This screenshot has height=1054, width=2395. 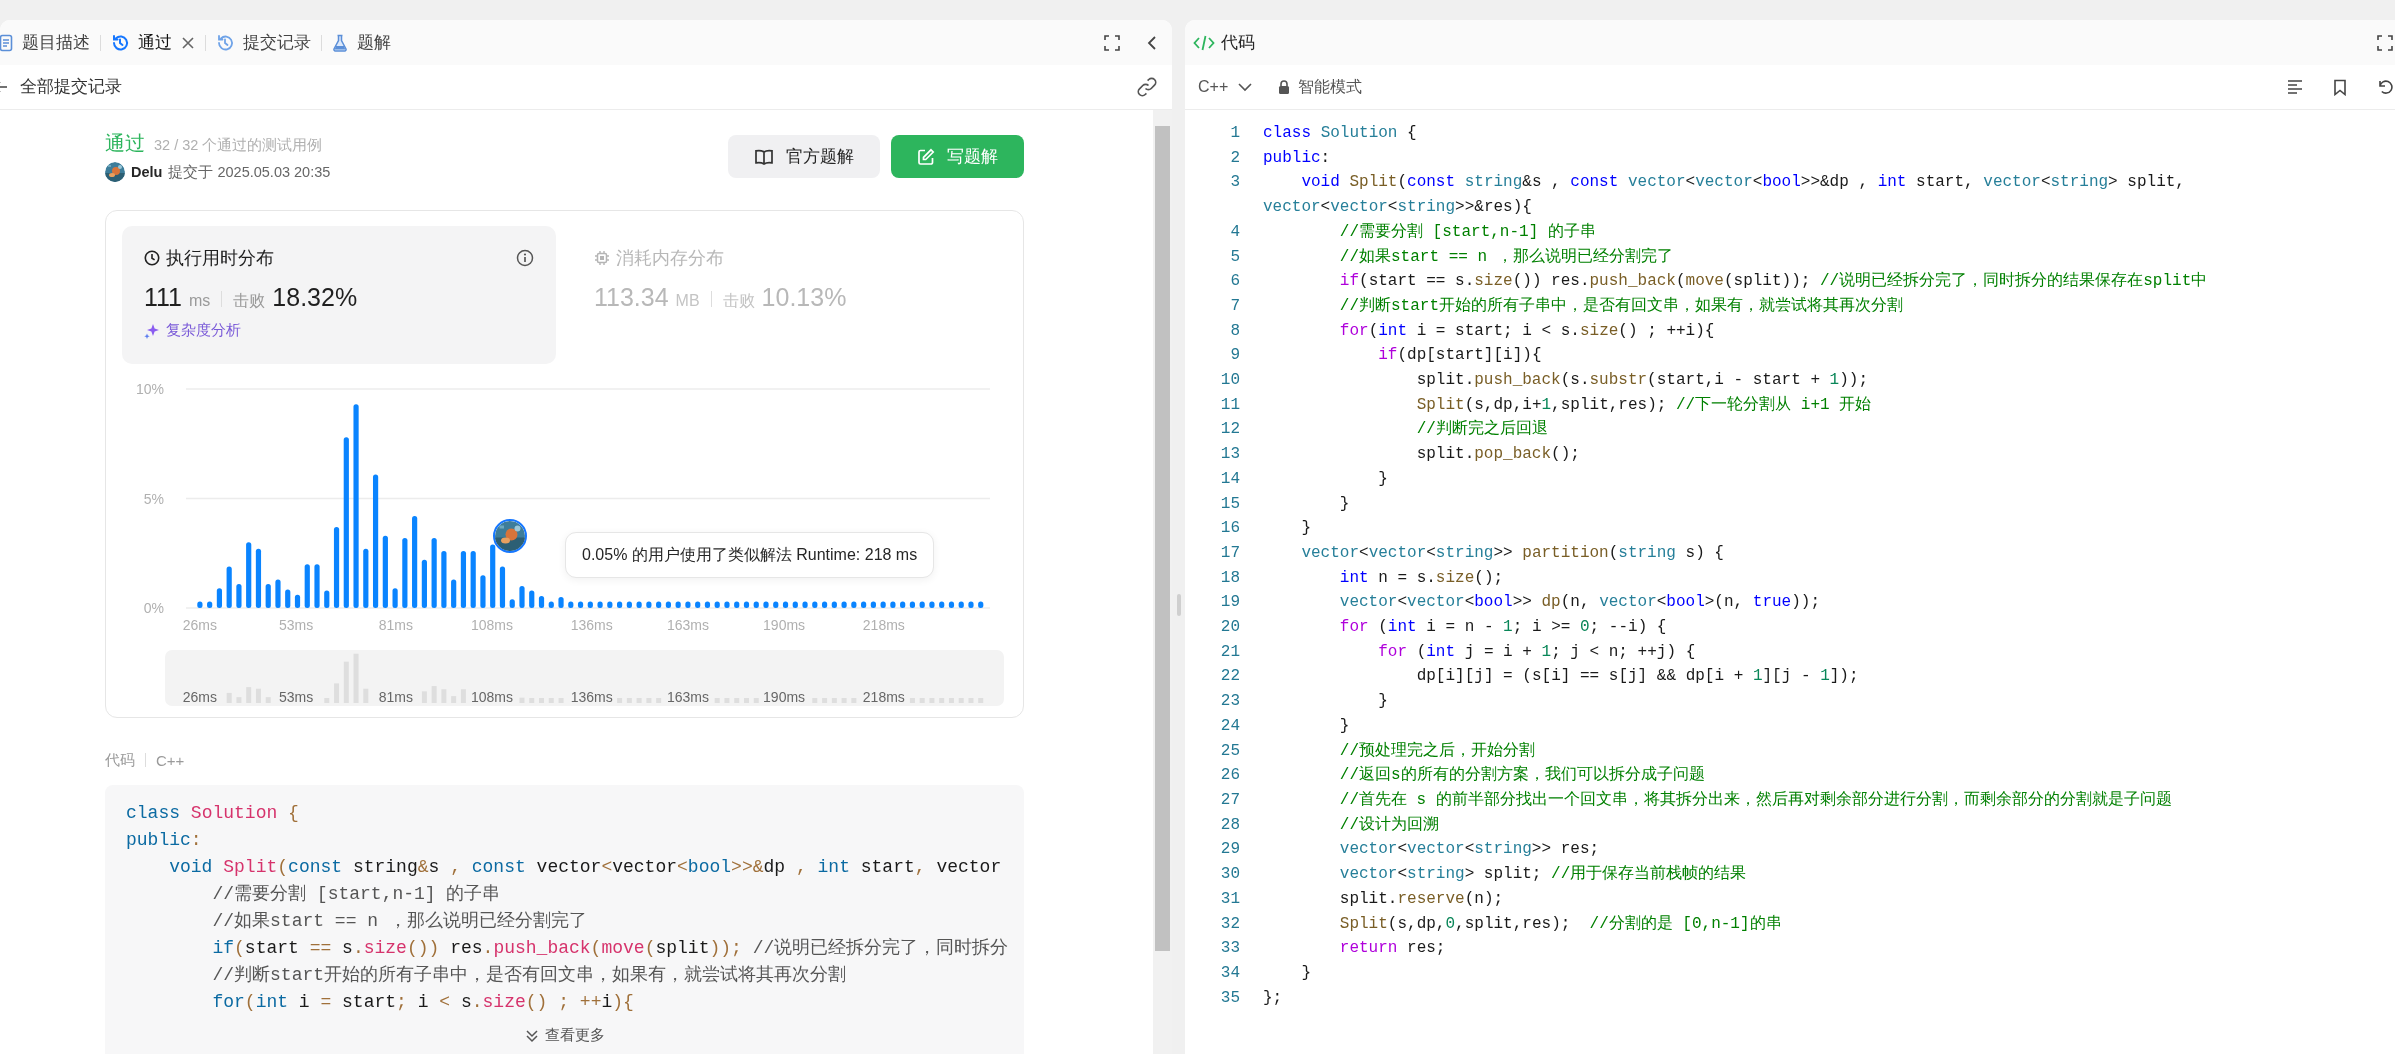 I want to click on code-line: split.reserve(n);, so click(x=1421, y=899).